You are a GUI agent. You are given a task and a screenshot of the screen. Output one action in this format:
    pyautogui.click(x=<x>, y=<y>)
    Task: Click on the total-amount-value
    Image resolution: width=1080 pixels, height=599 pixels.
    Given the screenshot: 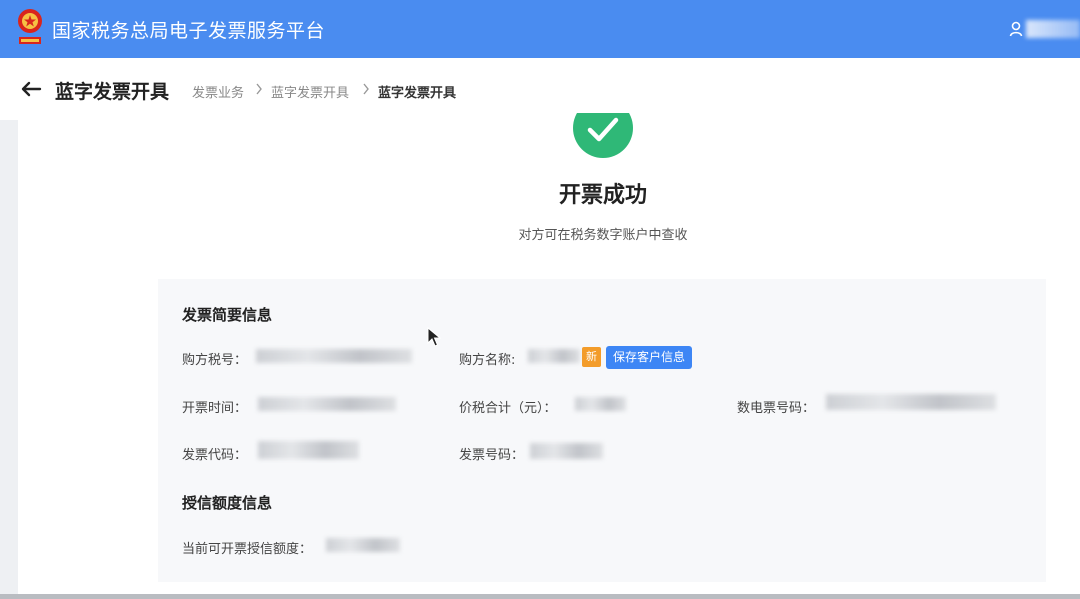 What is the action you would take?
    pyautogui.click(x=600, y=404)
    